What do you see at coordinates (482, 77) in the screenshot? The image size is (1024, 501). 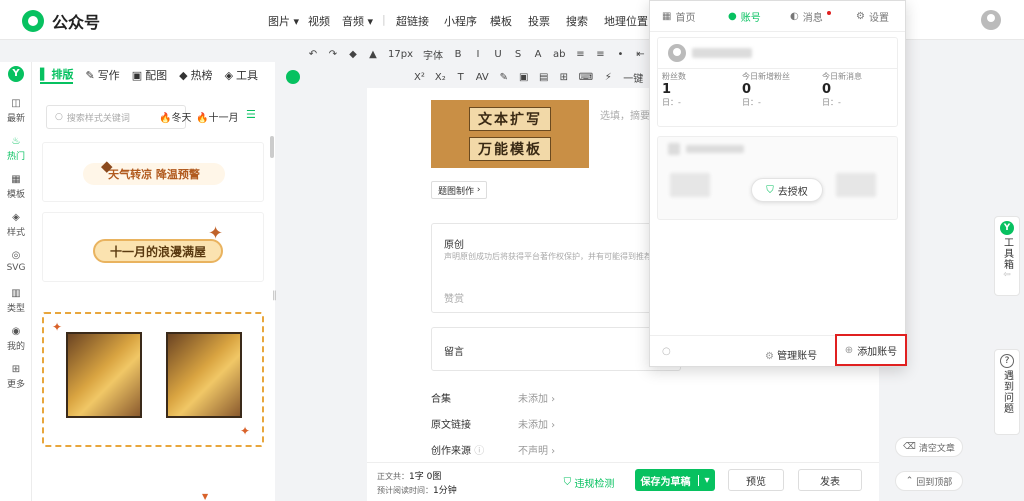 I see `row2-tool-3: AV` at bounding box center [482, 77].